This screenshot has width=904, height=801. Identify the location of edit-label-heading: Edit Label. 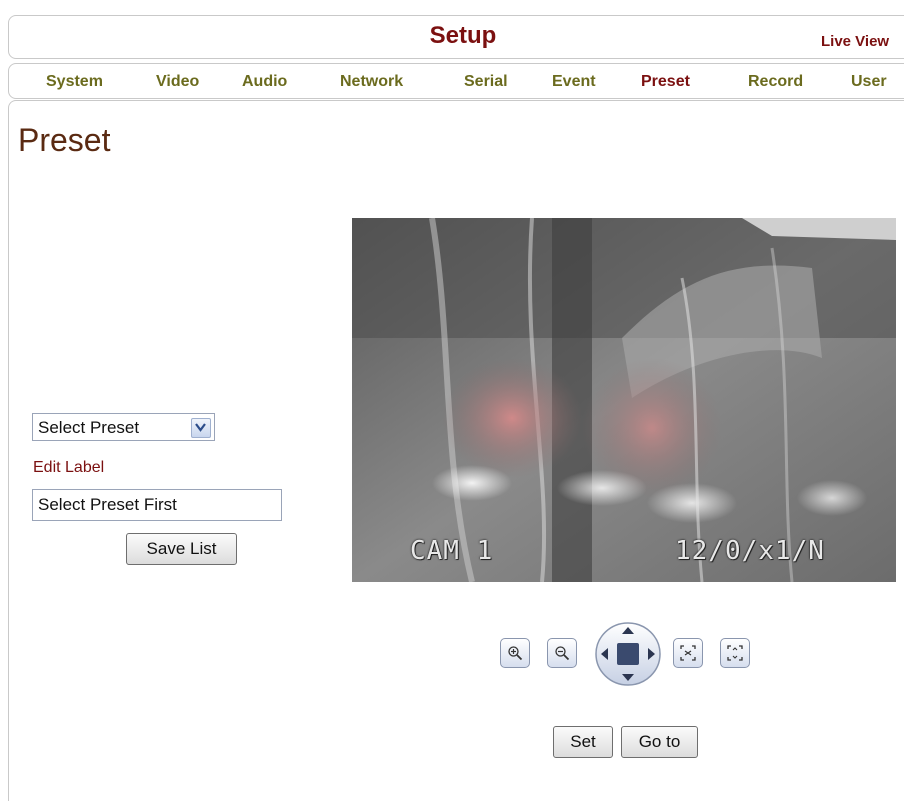
(69, 467).